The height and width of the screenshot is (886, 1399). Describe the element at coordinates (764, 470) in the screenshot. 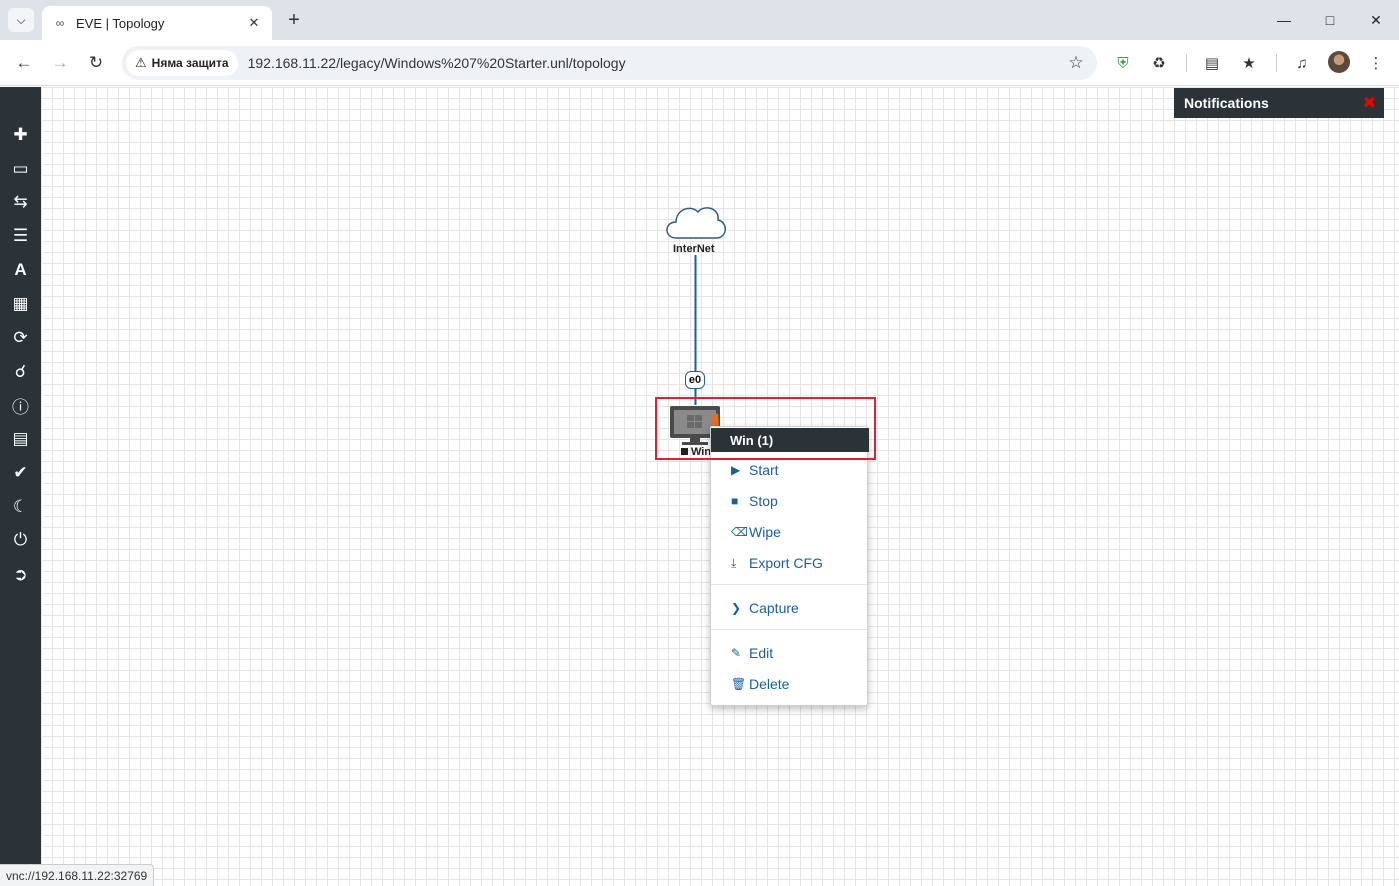

I see `menu-item-label: Start` at that location.